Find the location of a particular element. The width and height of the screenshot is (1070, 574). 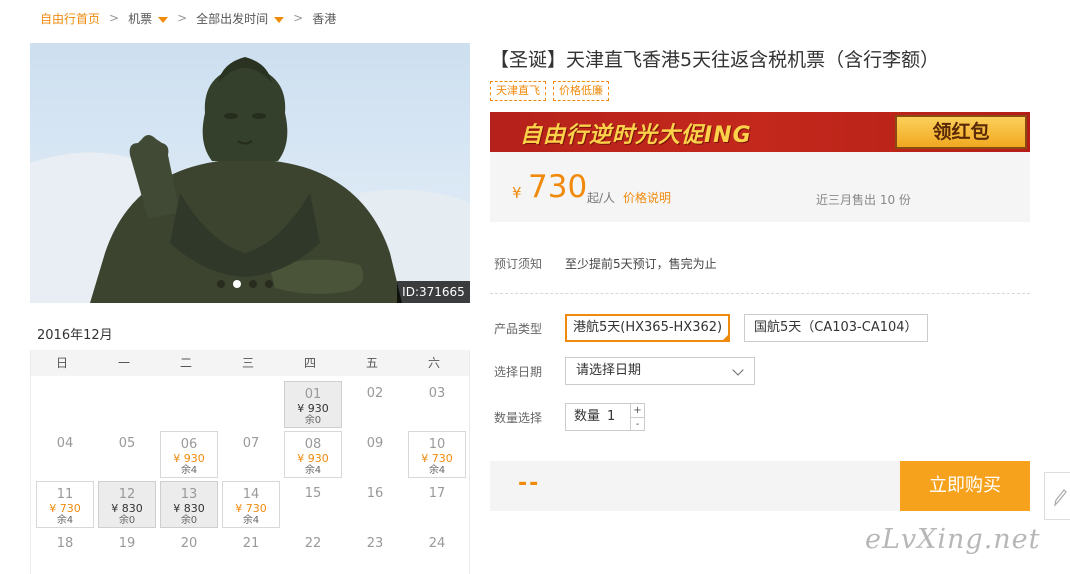

calendar-day: 06 ¥ 930 余4 is located at coordinates (189, 454).